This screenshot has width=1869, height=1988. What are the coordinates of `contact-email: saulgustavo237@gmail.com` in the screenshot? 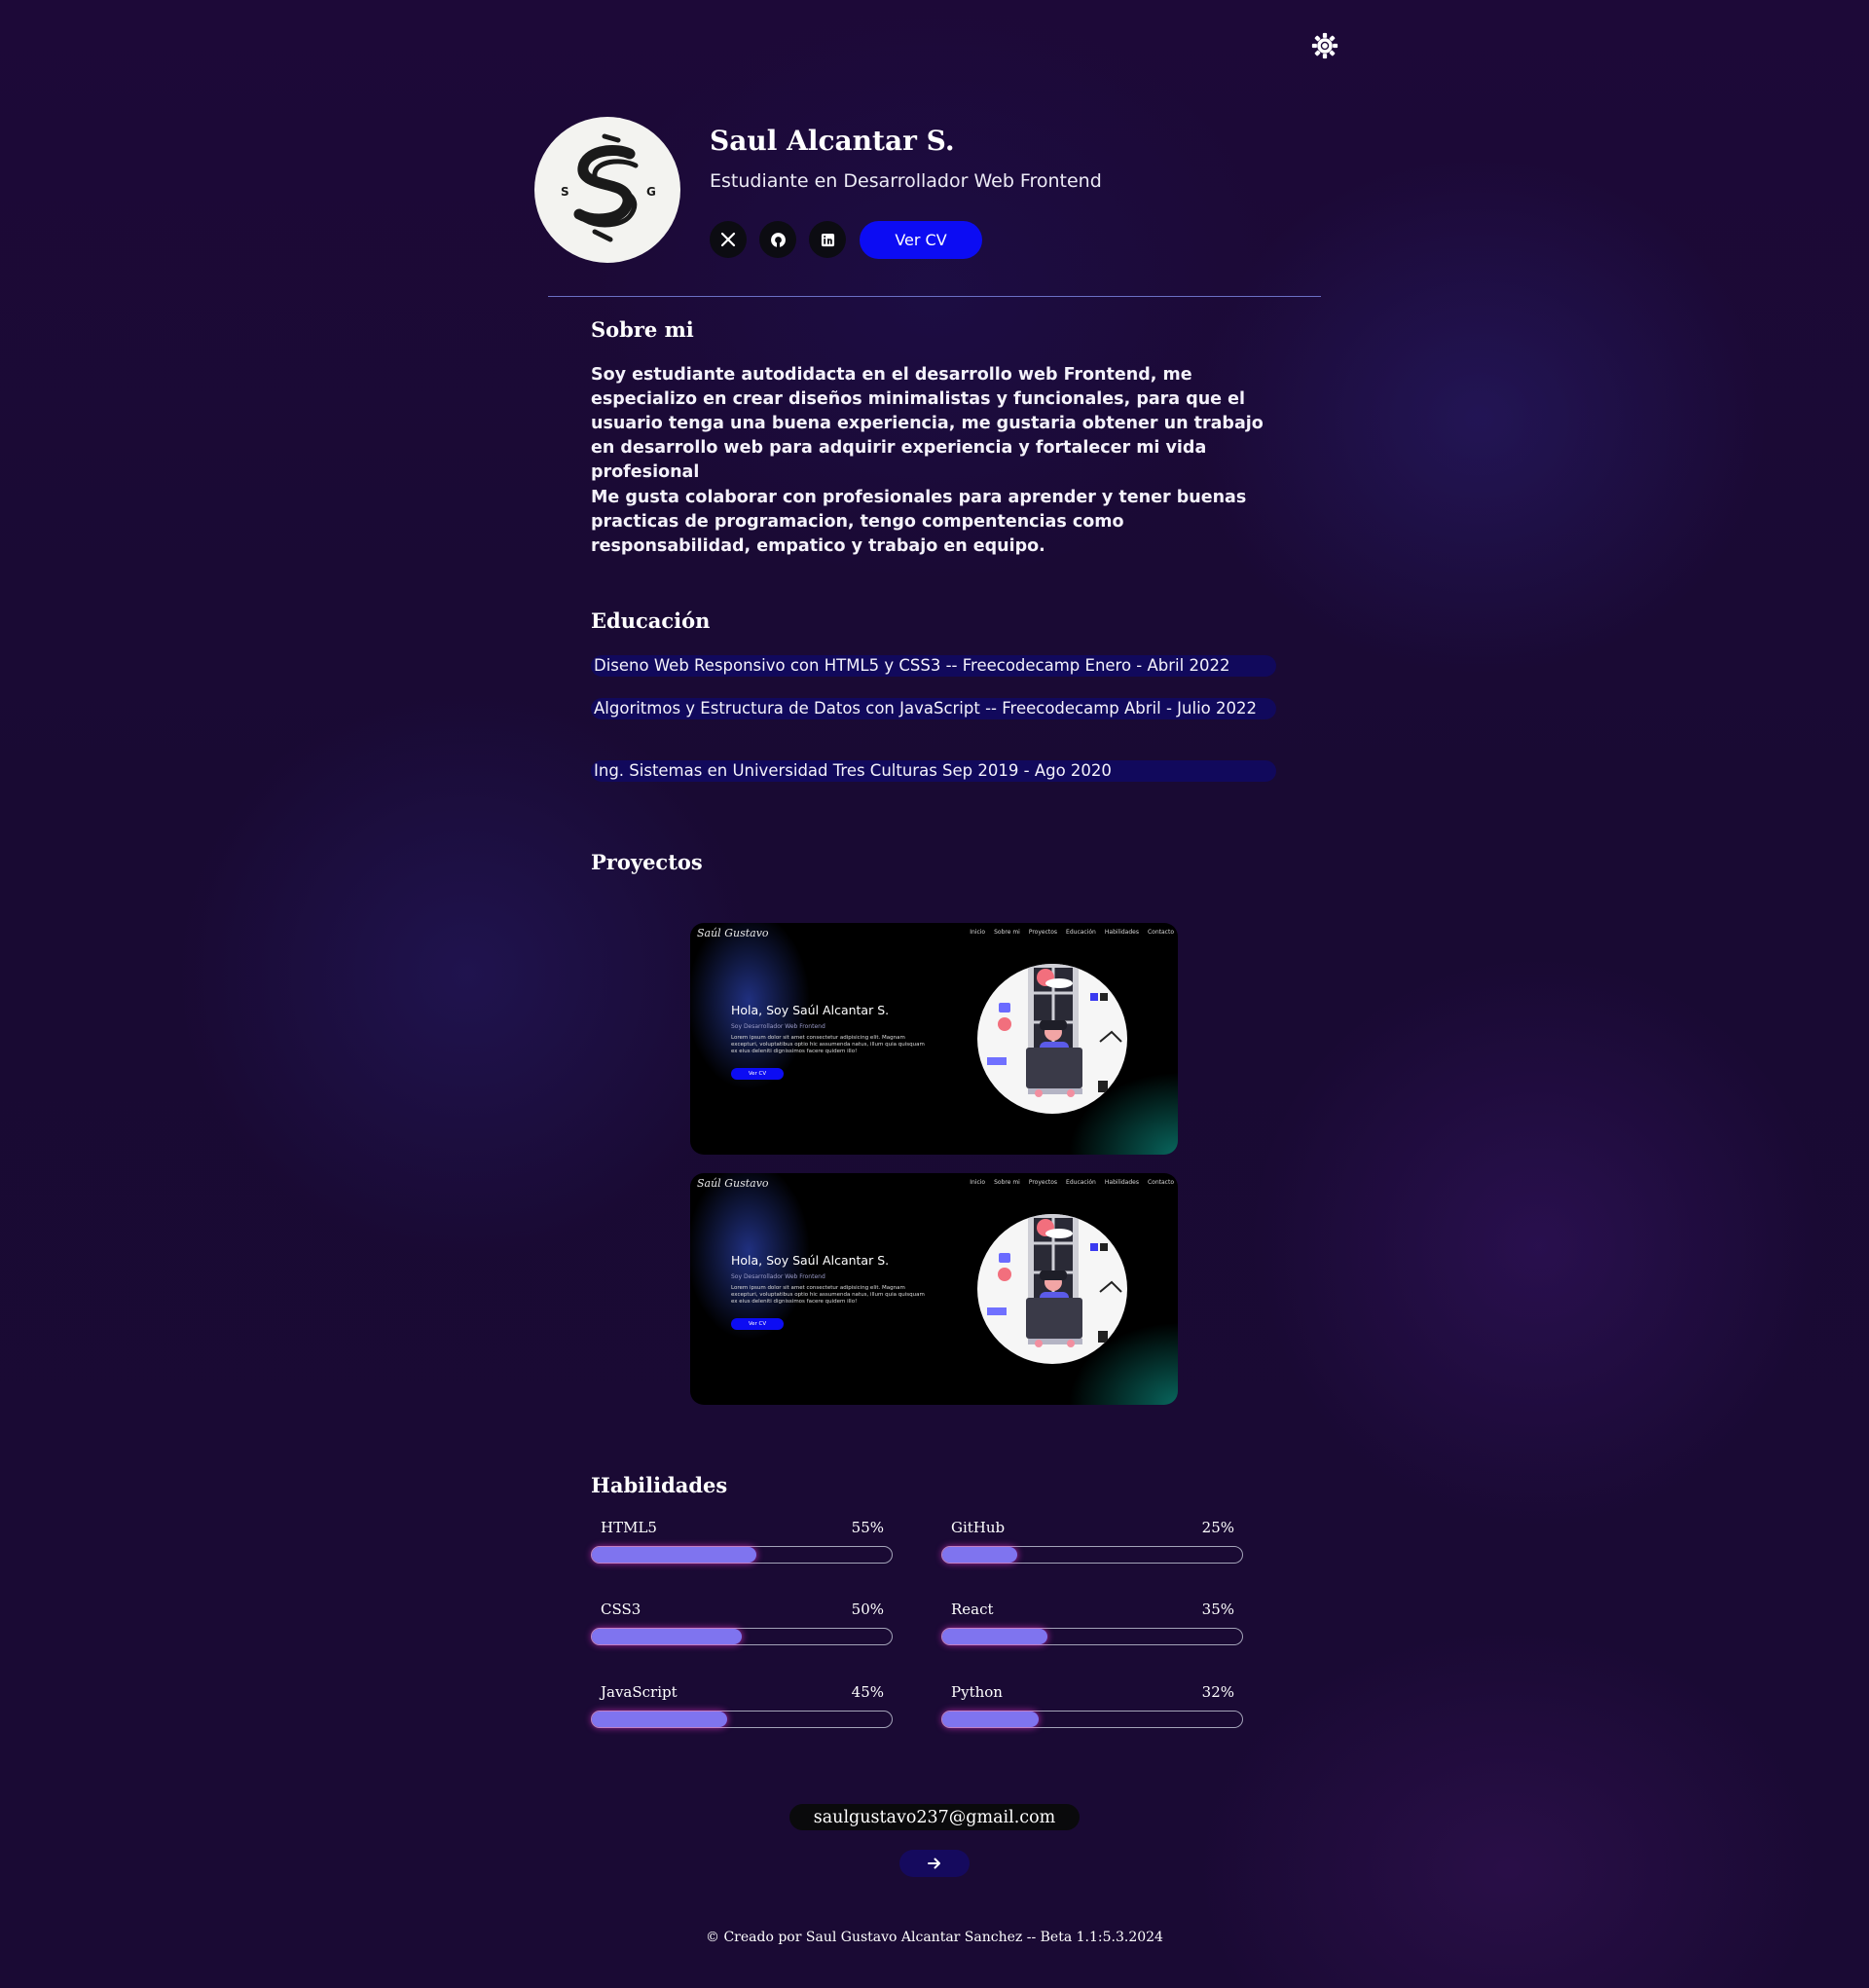 It's located at (934, 1817).